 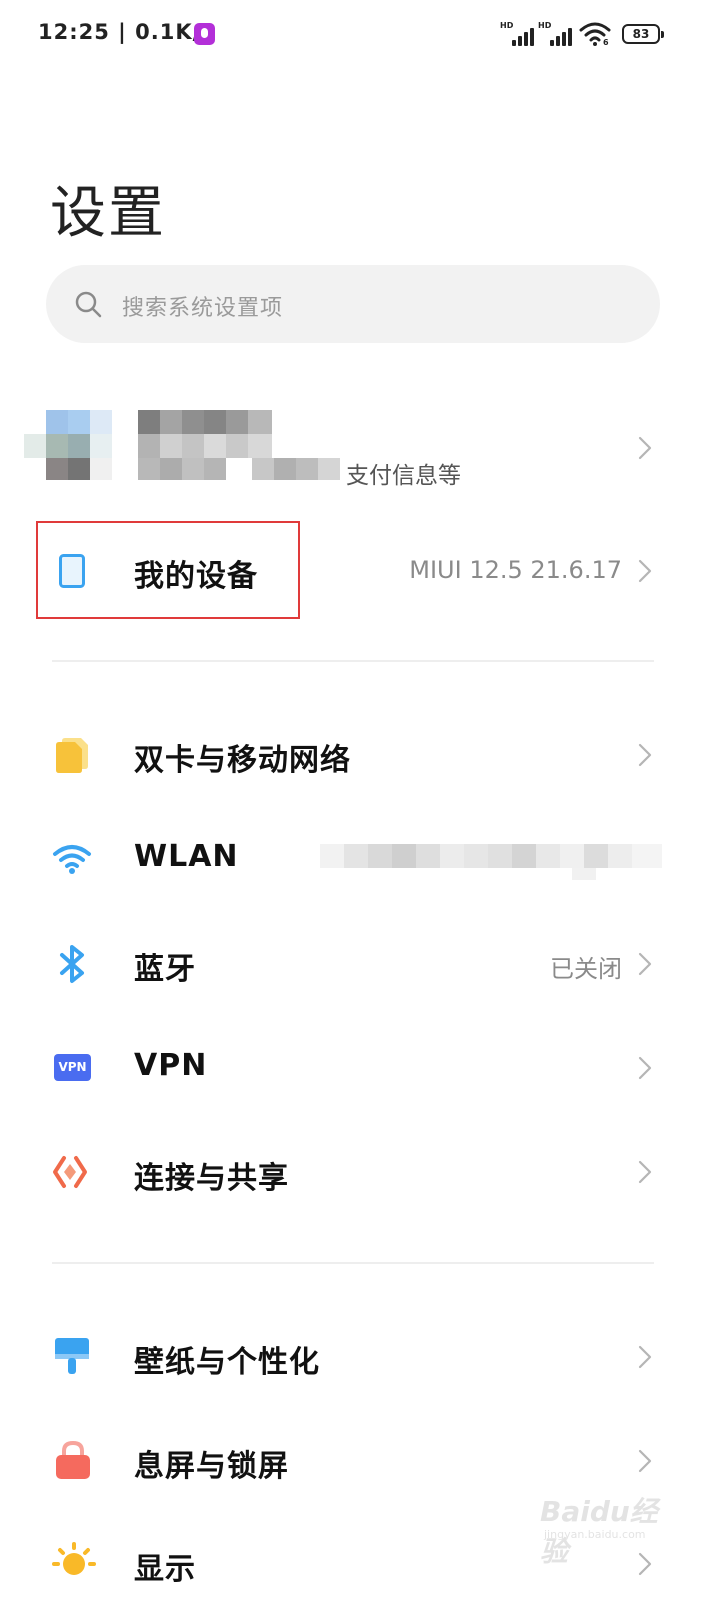 I want to click on row-label: 显示, so click(x=165, y=1569).